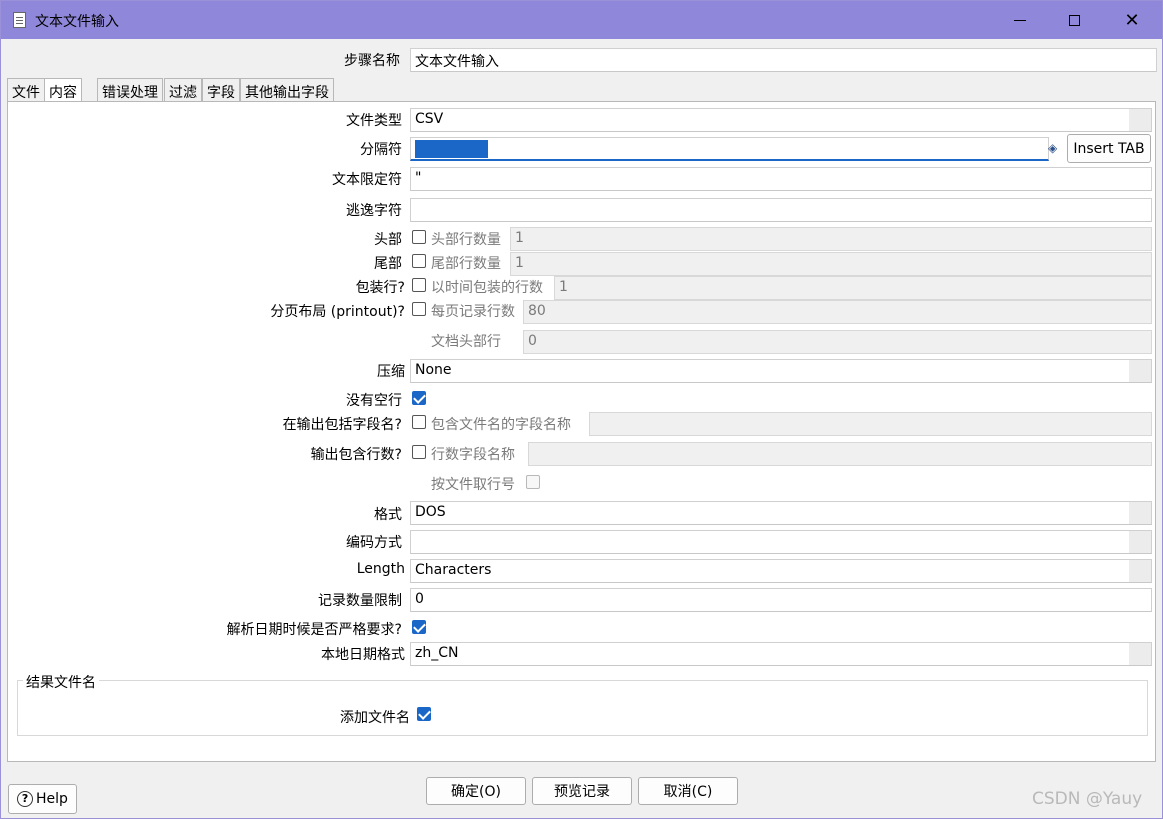  I want to click on date-locale-label: 本地日期格式, so click(363, 655).